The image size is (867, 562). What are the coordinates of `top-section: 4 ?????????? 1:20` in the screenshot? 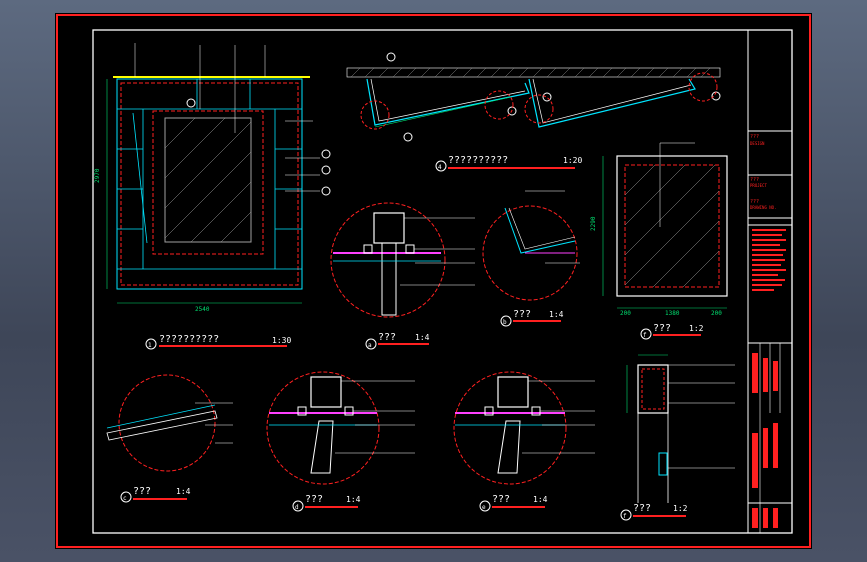 It's located at (533, 112).